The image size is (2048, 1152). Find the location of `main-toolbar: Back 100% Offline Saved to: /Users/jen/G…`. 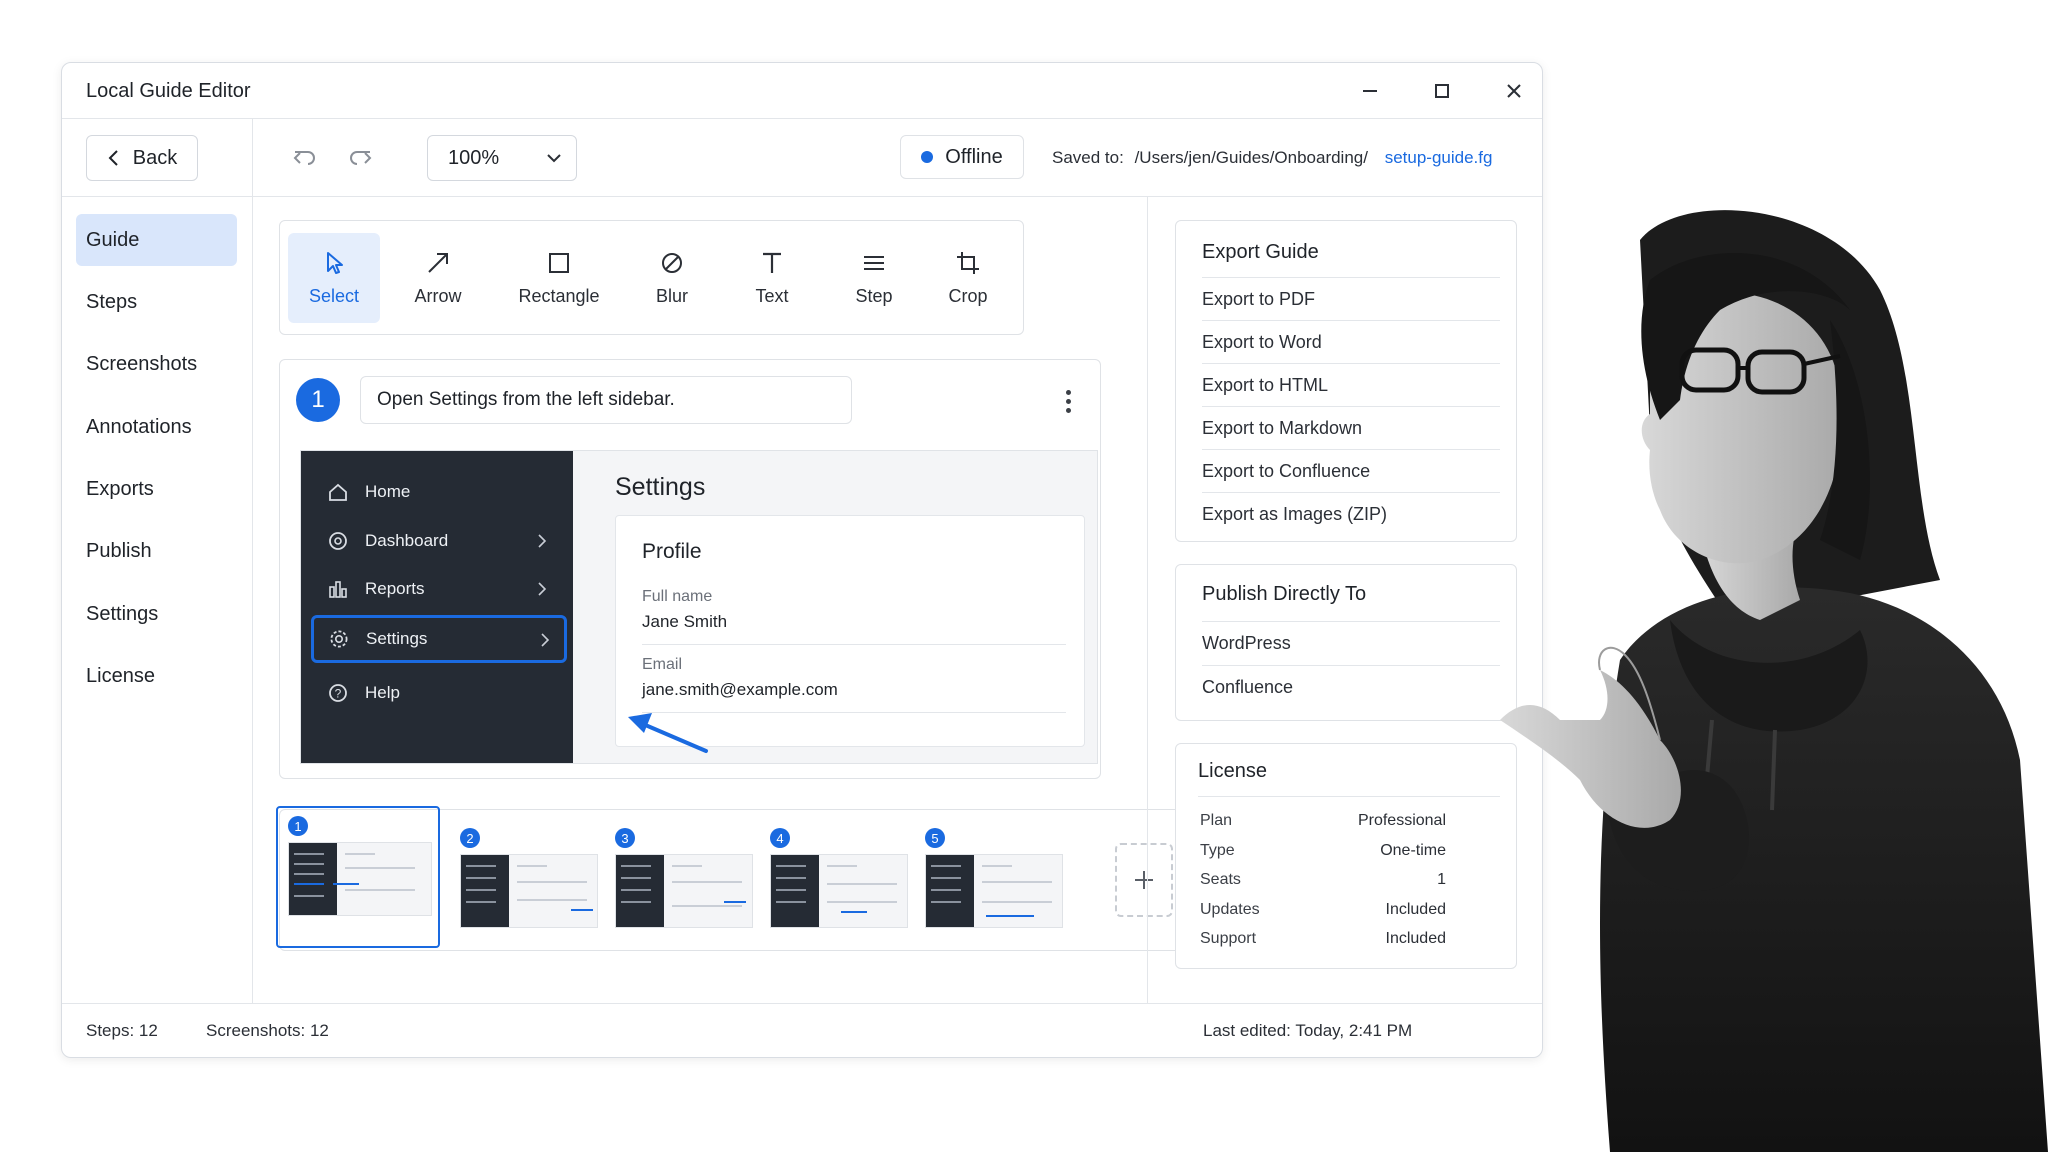

main-toolbar: Back 100% Offline Saved to: /Users/jen/G… is located at coordinates (802, 158).